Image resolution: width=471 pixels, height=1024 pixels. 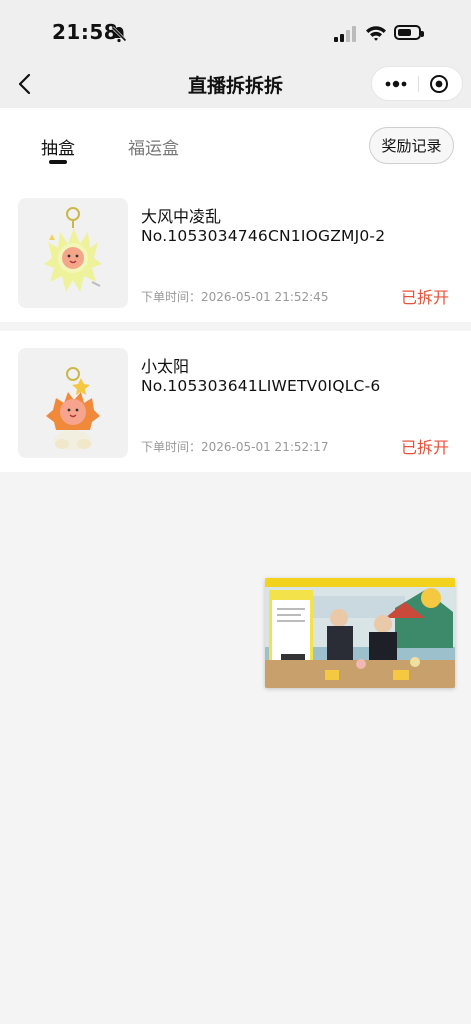 I want to click on bell-off-icon, so click(x=119, y=34).